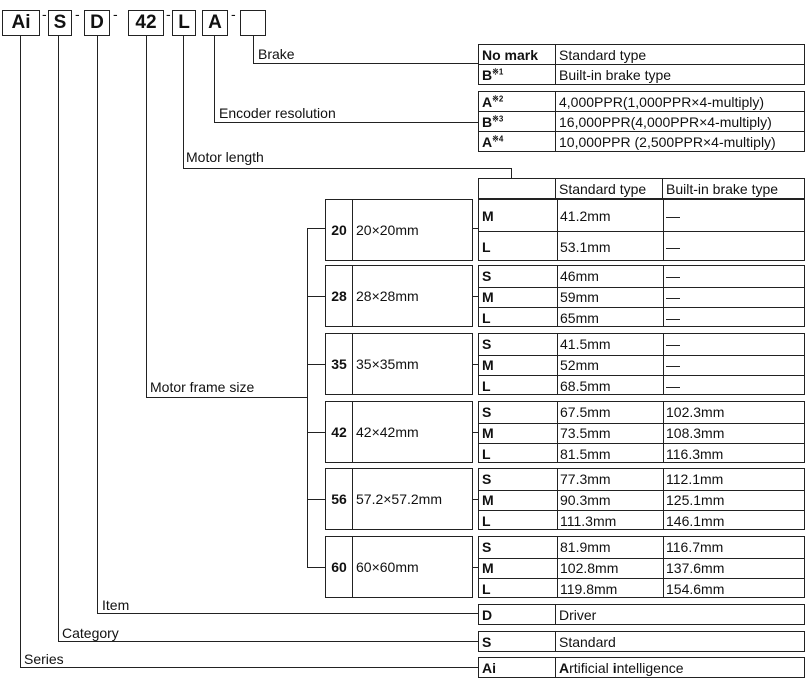 The height and width of the screenshot is (680, 806). What do you see at coordinates (44, 659) in the screenshot?
I see `series-label: Series` at bounding box center [44, 659].